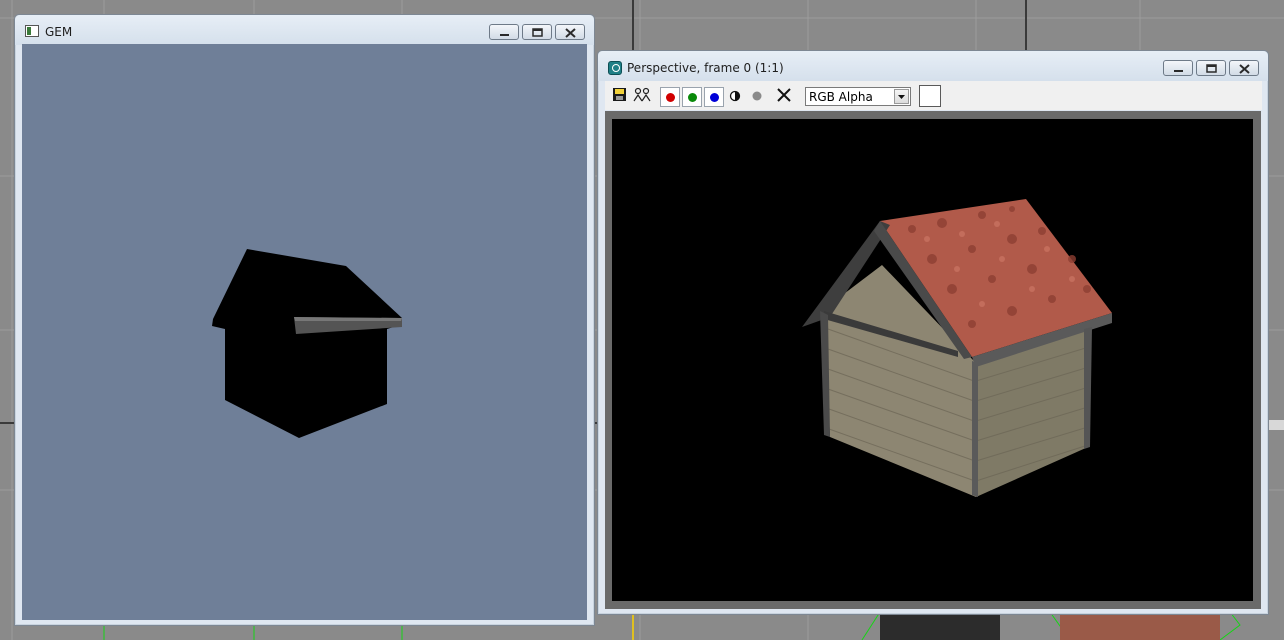 This screenshot has width=1284, height=640. I want to click on save-image-button, so click(621, 96).